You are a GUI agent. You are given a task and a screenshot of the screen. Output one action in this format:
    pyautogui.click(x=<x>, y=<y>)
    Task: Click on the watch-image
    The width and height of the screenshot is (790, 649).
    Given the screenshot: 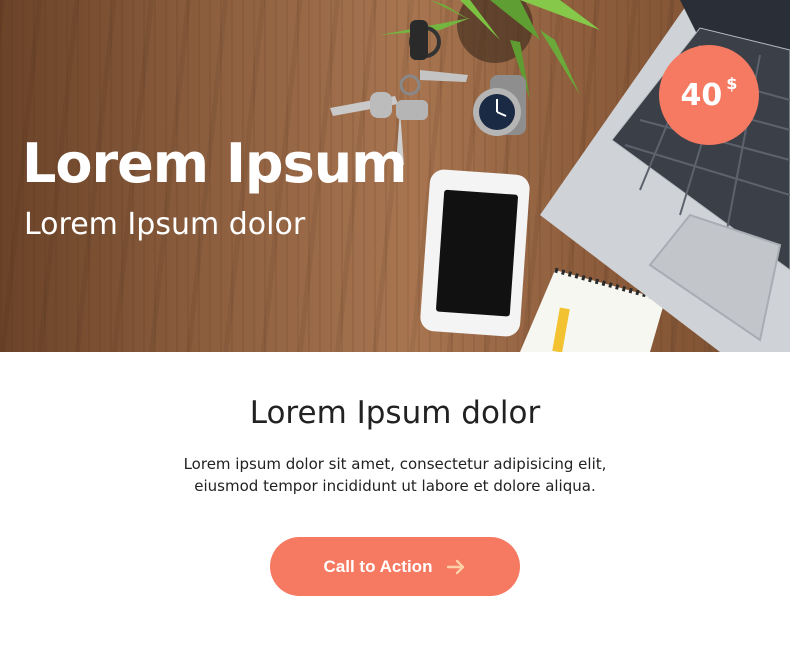 What is the action you would take?
    pyautogui.click(x=499, y=105)
    